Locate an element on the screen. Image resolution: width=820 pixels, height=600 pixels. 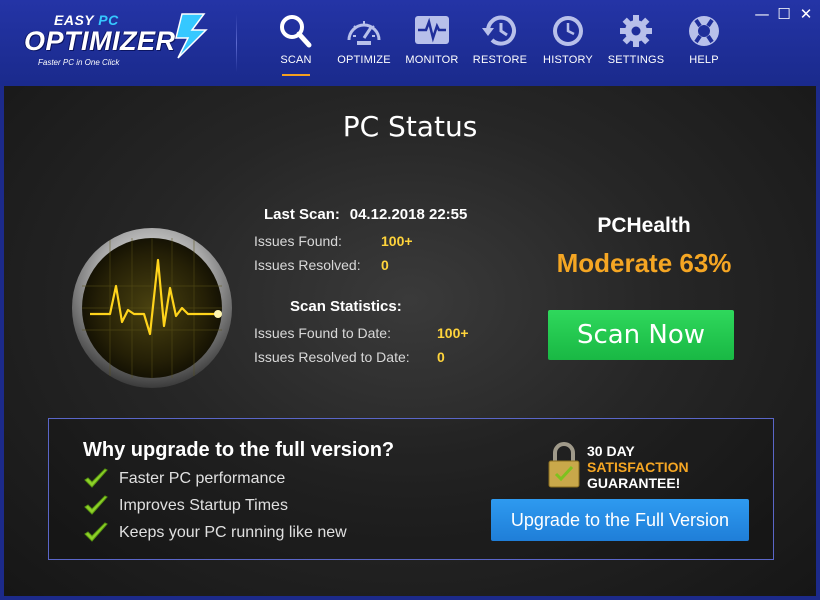
resolved-to-date-label: Issues Resolved to Date: is located at coordinates (332, 357).